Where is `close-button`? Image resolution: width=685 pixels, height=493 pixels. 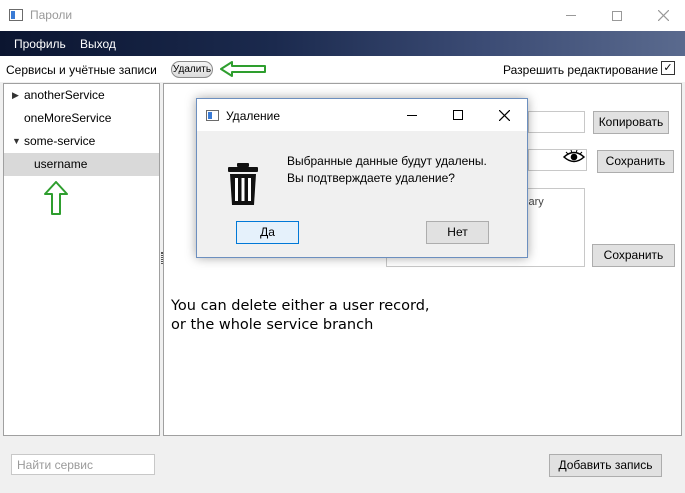
close-button is located at coordinates (662, 15).